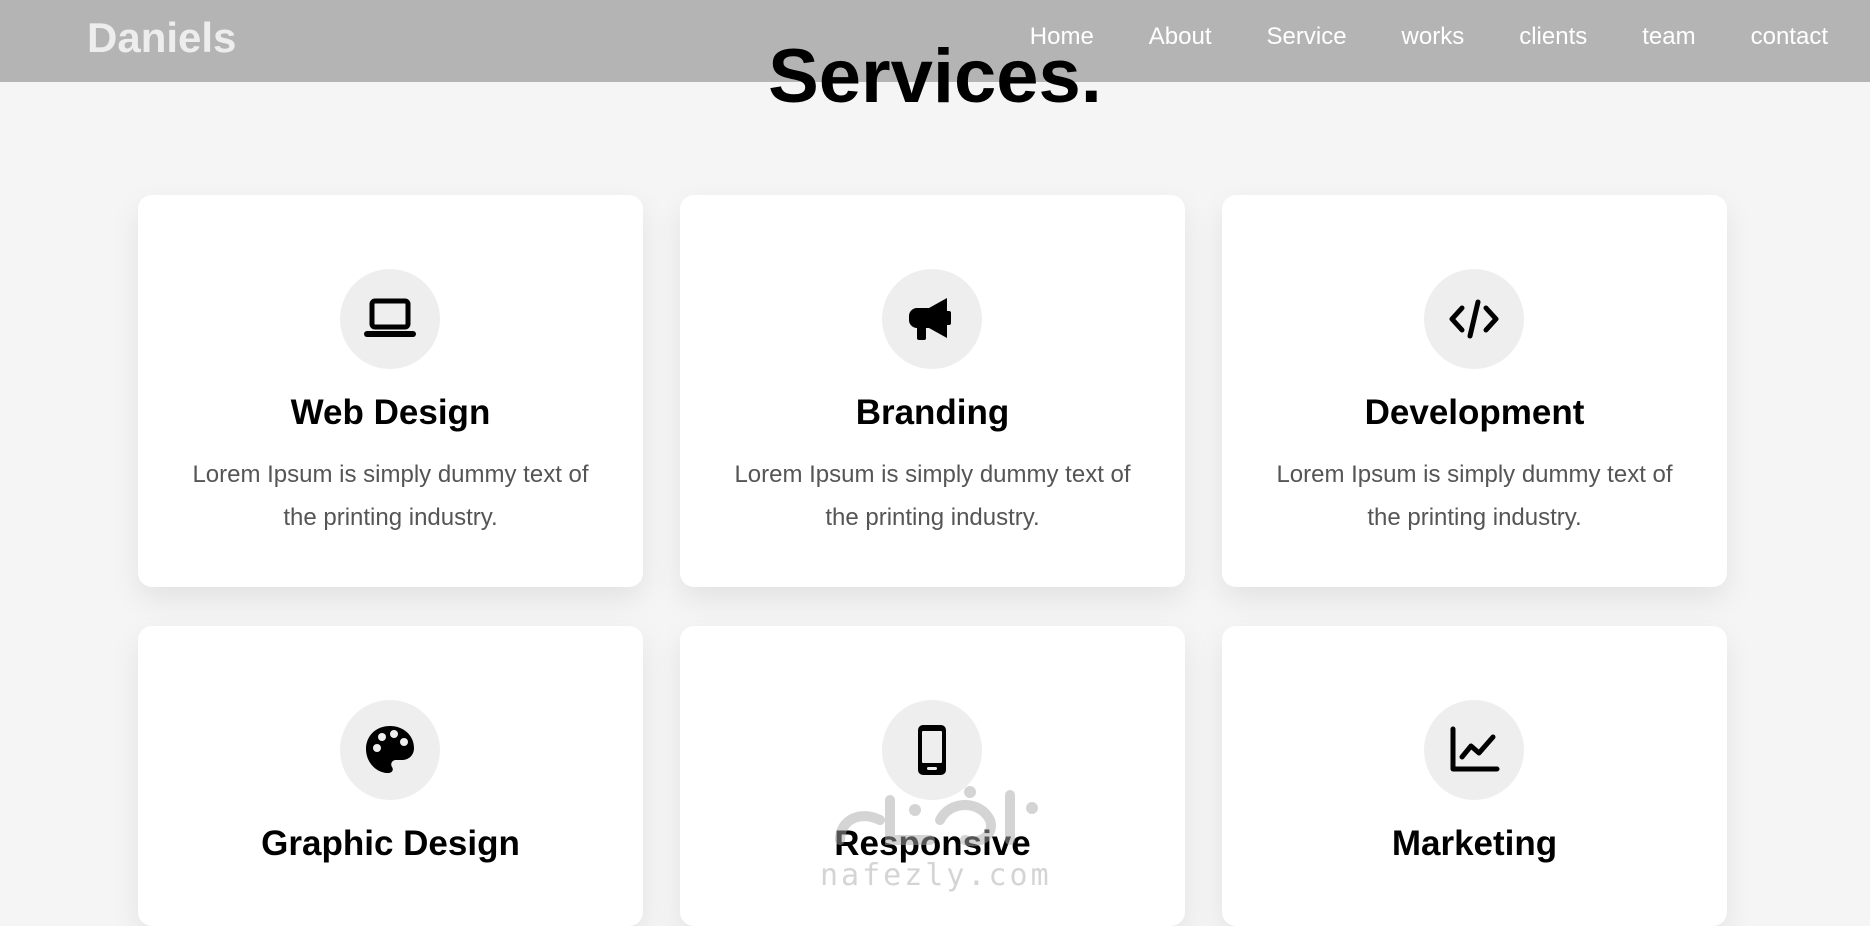  Describe the element at coordinates (390, 412) in the screenshot. I see `card-title: Web Design` at that location.